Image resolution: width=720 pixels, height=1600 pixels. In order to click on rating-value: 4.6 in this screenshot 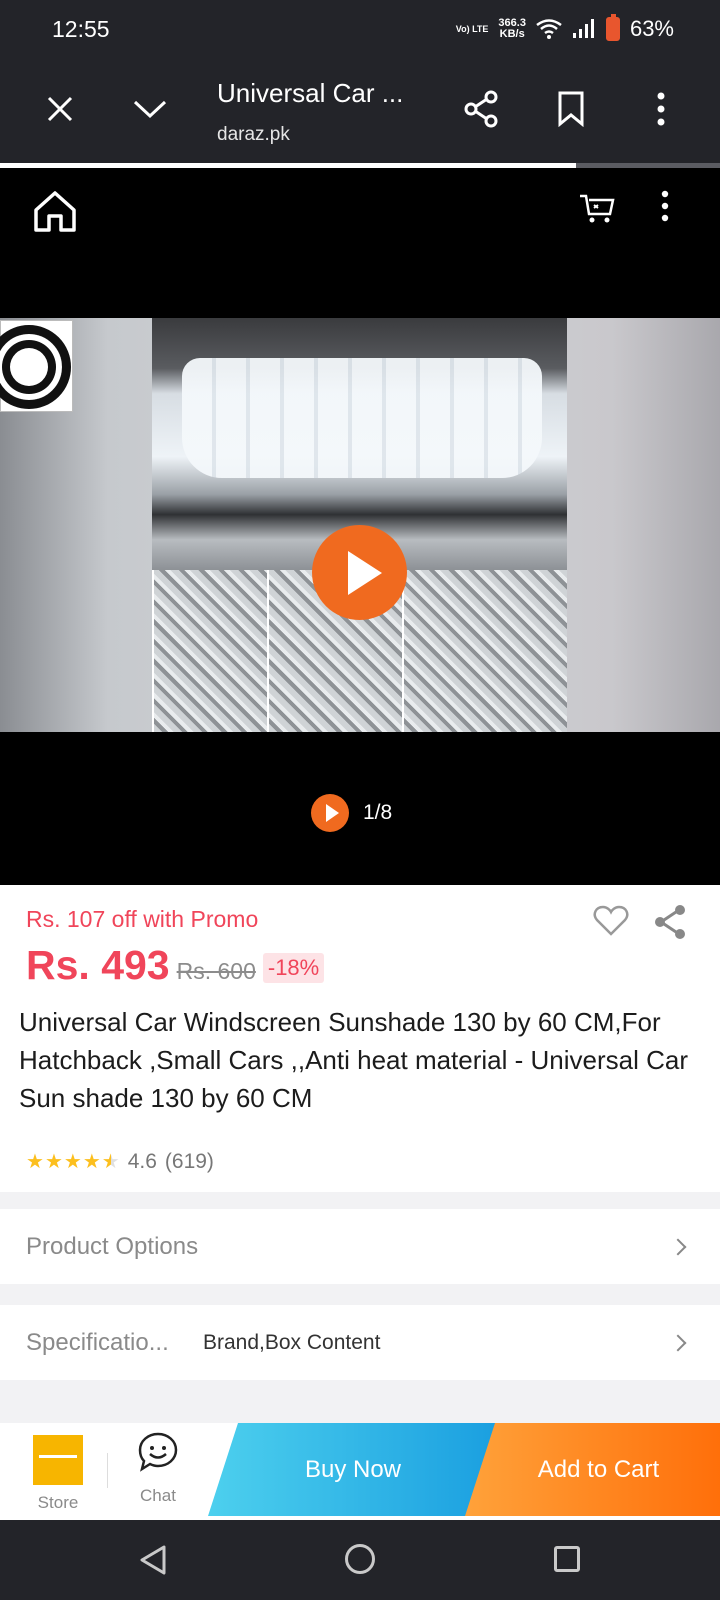, I will do `click(142, 1161)`.